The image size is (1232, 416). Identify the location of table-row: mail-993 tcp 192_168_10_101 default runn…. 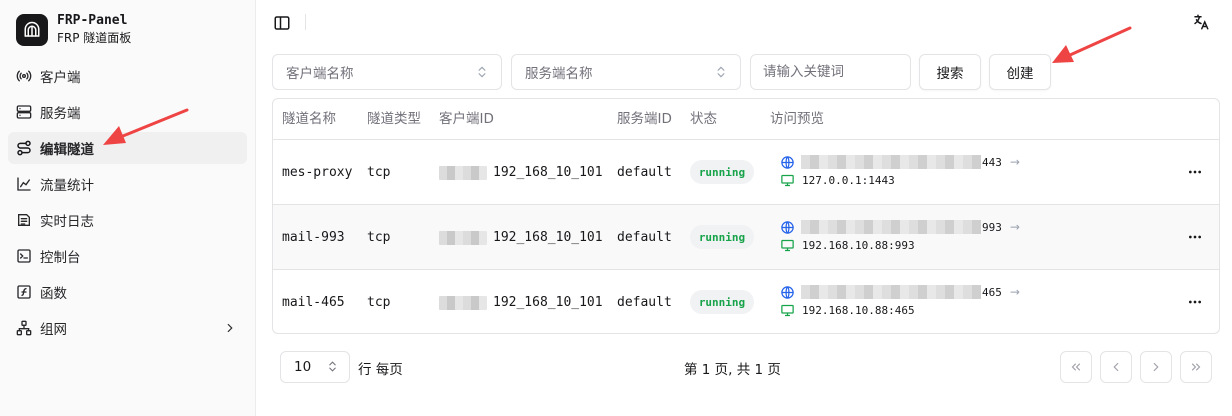
(746, 237).